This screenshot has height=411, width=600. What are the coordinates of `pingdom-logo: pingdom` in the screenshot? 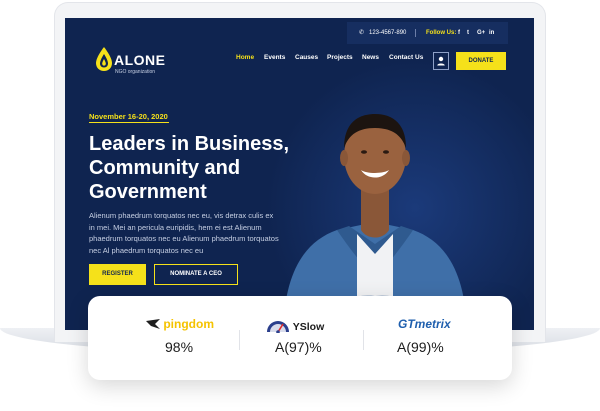 It's located at (180, 326).